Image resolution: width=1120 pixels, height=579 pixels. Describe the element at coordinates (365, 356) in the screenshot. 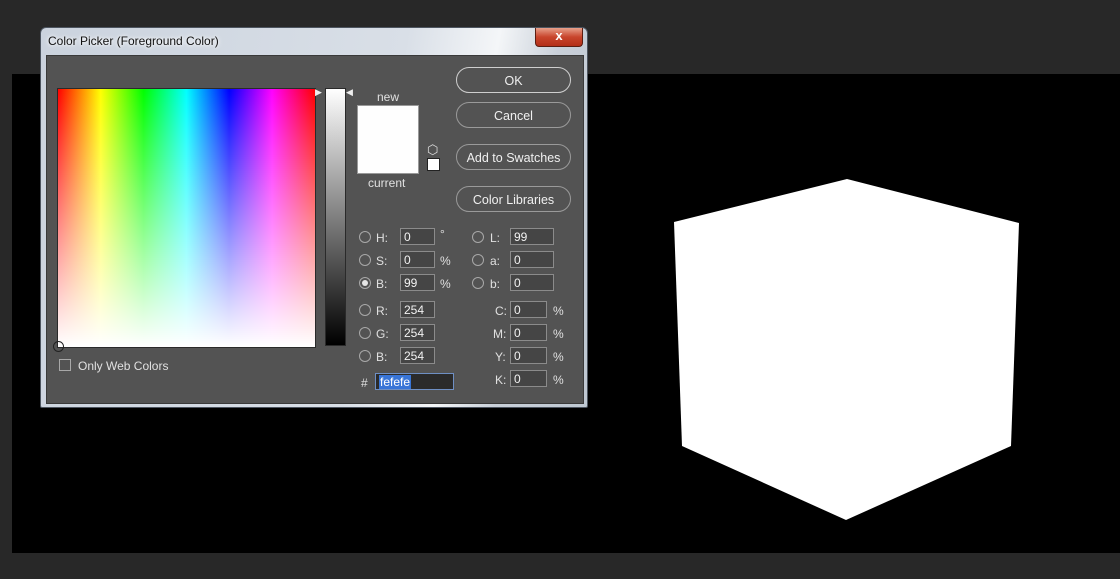

I see `radio-blue` at that location.